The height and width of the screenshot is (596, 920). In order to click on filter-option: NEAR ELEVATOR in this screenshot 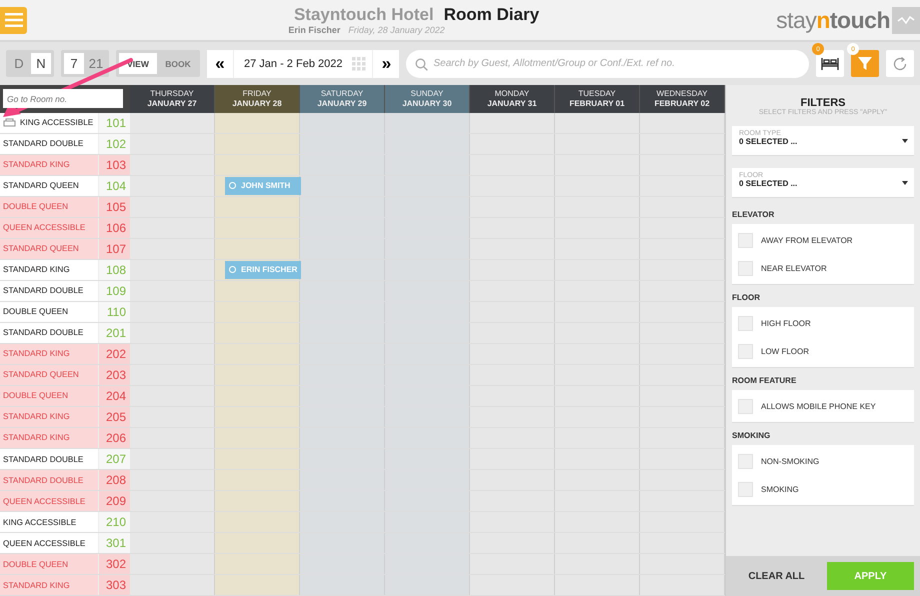, I will do `click(823, 268)`.